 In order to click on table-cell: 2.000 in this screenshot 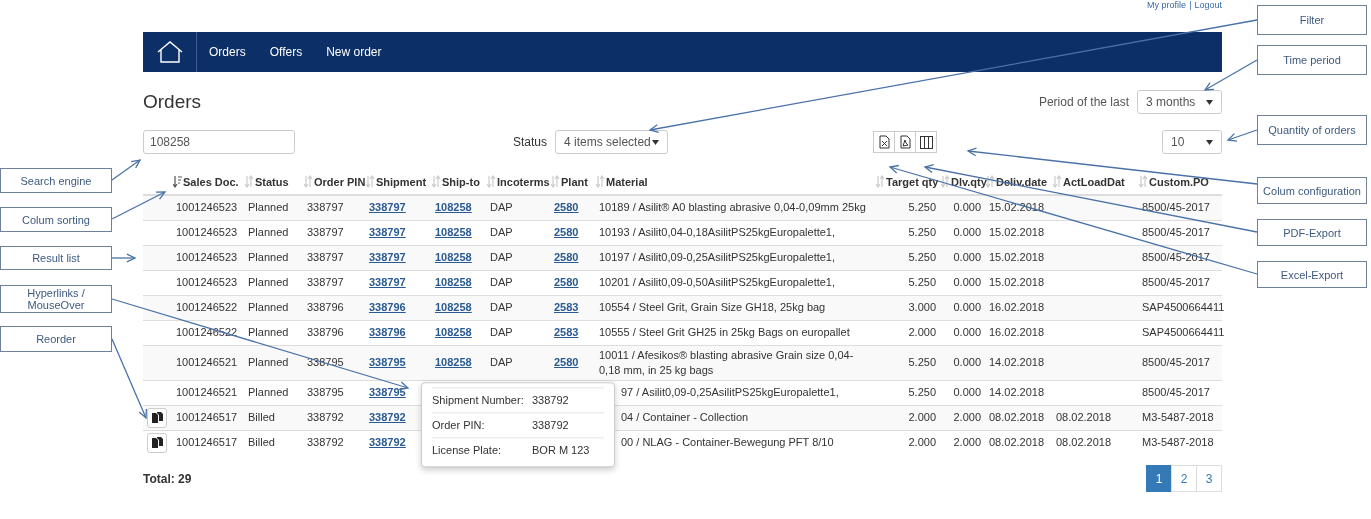, I will do `click(922, 332)`.